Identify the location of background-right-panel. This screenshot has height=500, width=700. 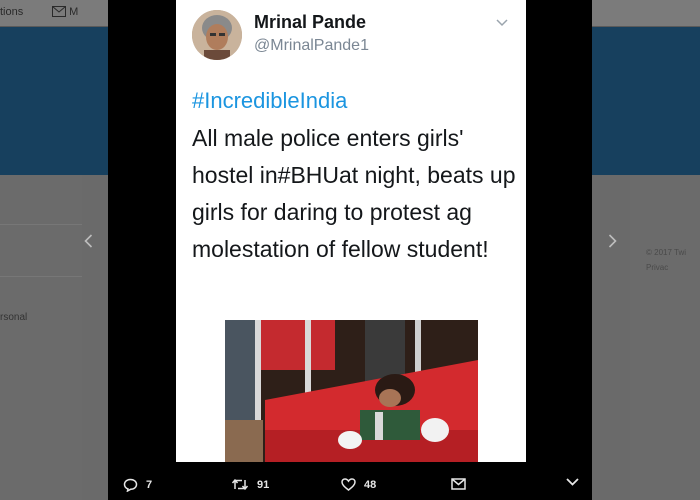
(665, 337).